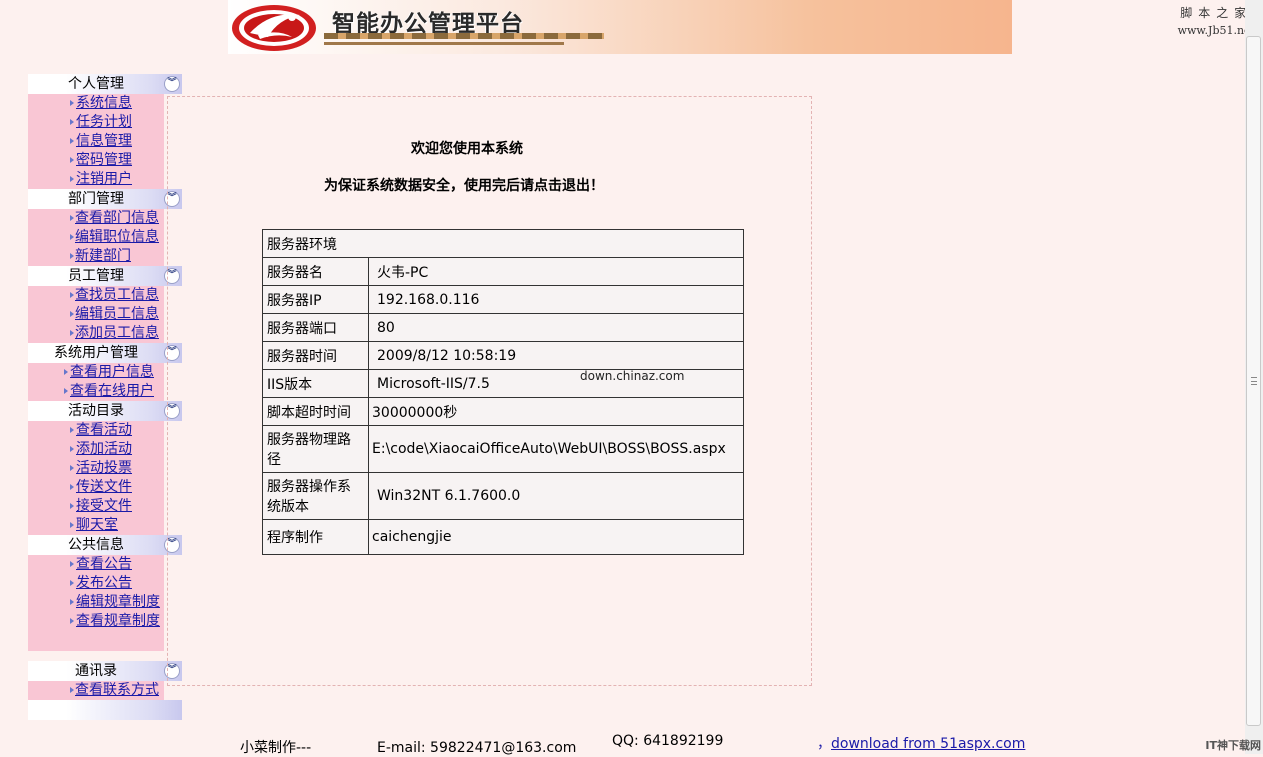 The image size is (1263, 757). Describe the element at coordinates (315, 449) in the screenshot. I see `row-label: 服务器物理路径` at that location.